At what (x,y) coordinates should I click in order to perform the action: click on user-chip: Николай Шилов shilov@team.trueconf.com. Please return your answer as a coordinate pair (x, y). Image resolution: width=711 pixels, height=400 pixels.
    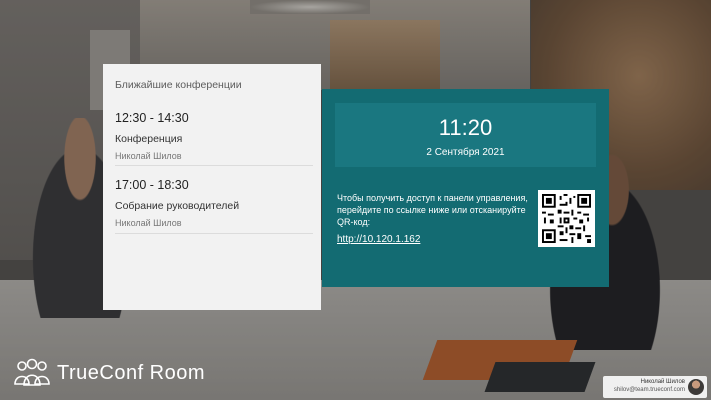
    Looking at the image, I should click on (655, 387).